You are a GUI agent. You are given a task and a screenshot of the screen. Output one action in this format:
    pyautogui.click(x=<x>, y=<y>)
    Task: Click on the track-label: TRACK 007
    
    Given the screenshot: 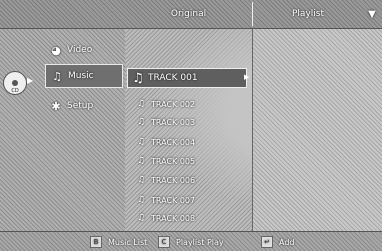 What is the action you would take?
    pyautogui.click(x=173, y=200)
    